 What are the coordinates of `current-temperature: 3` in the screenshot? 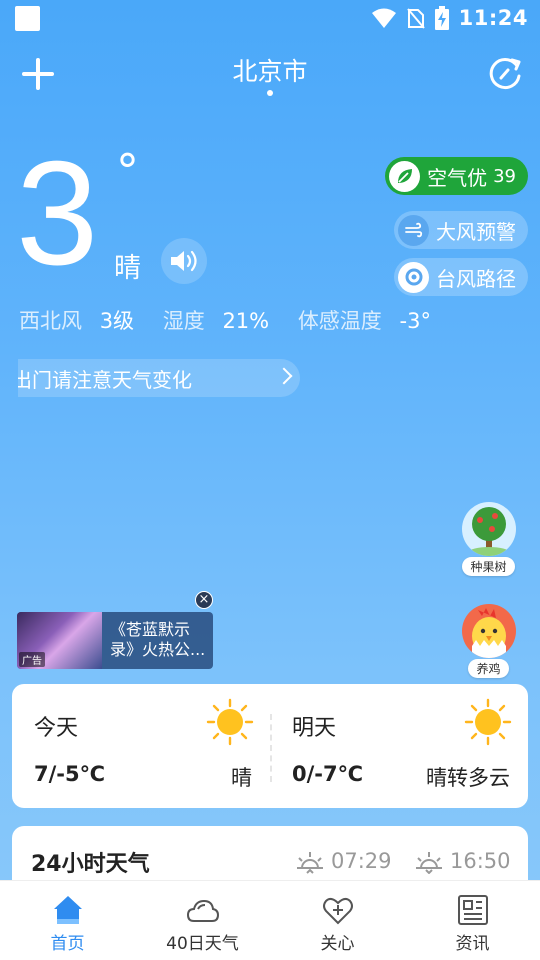 It's located at (57, 213).